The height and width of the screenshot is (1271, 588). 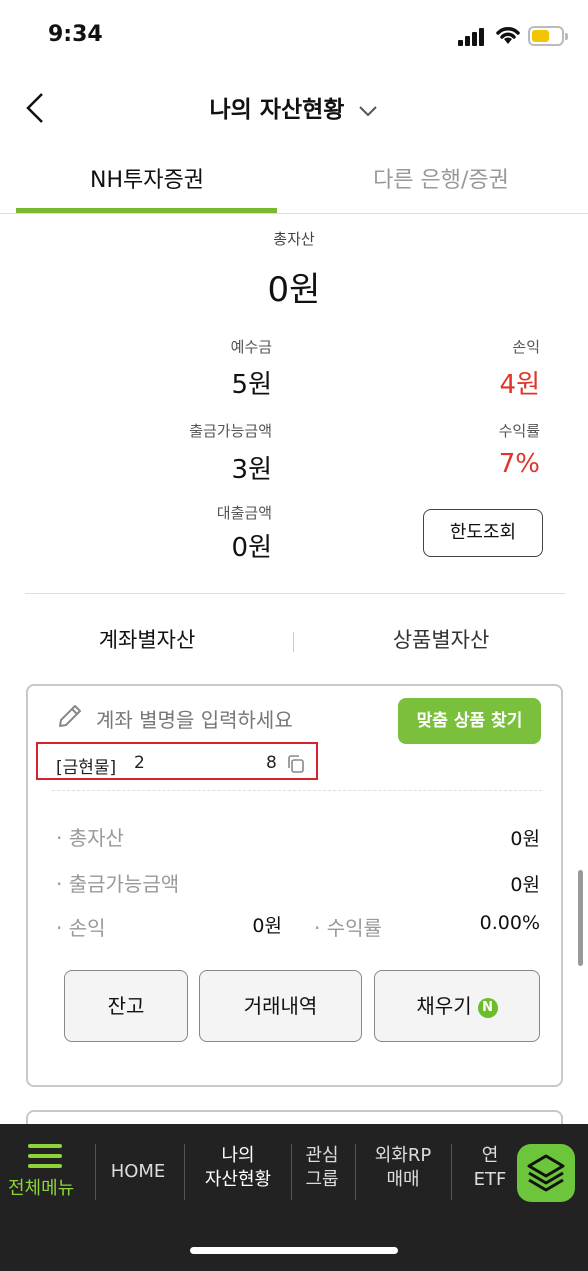 What do you see at coordinates (490, 1155) in the screenshot?
I see `nav-etf-line1: 연` at bounding box center [490, 1155].